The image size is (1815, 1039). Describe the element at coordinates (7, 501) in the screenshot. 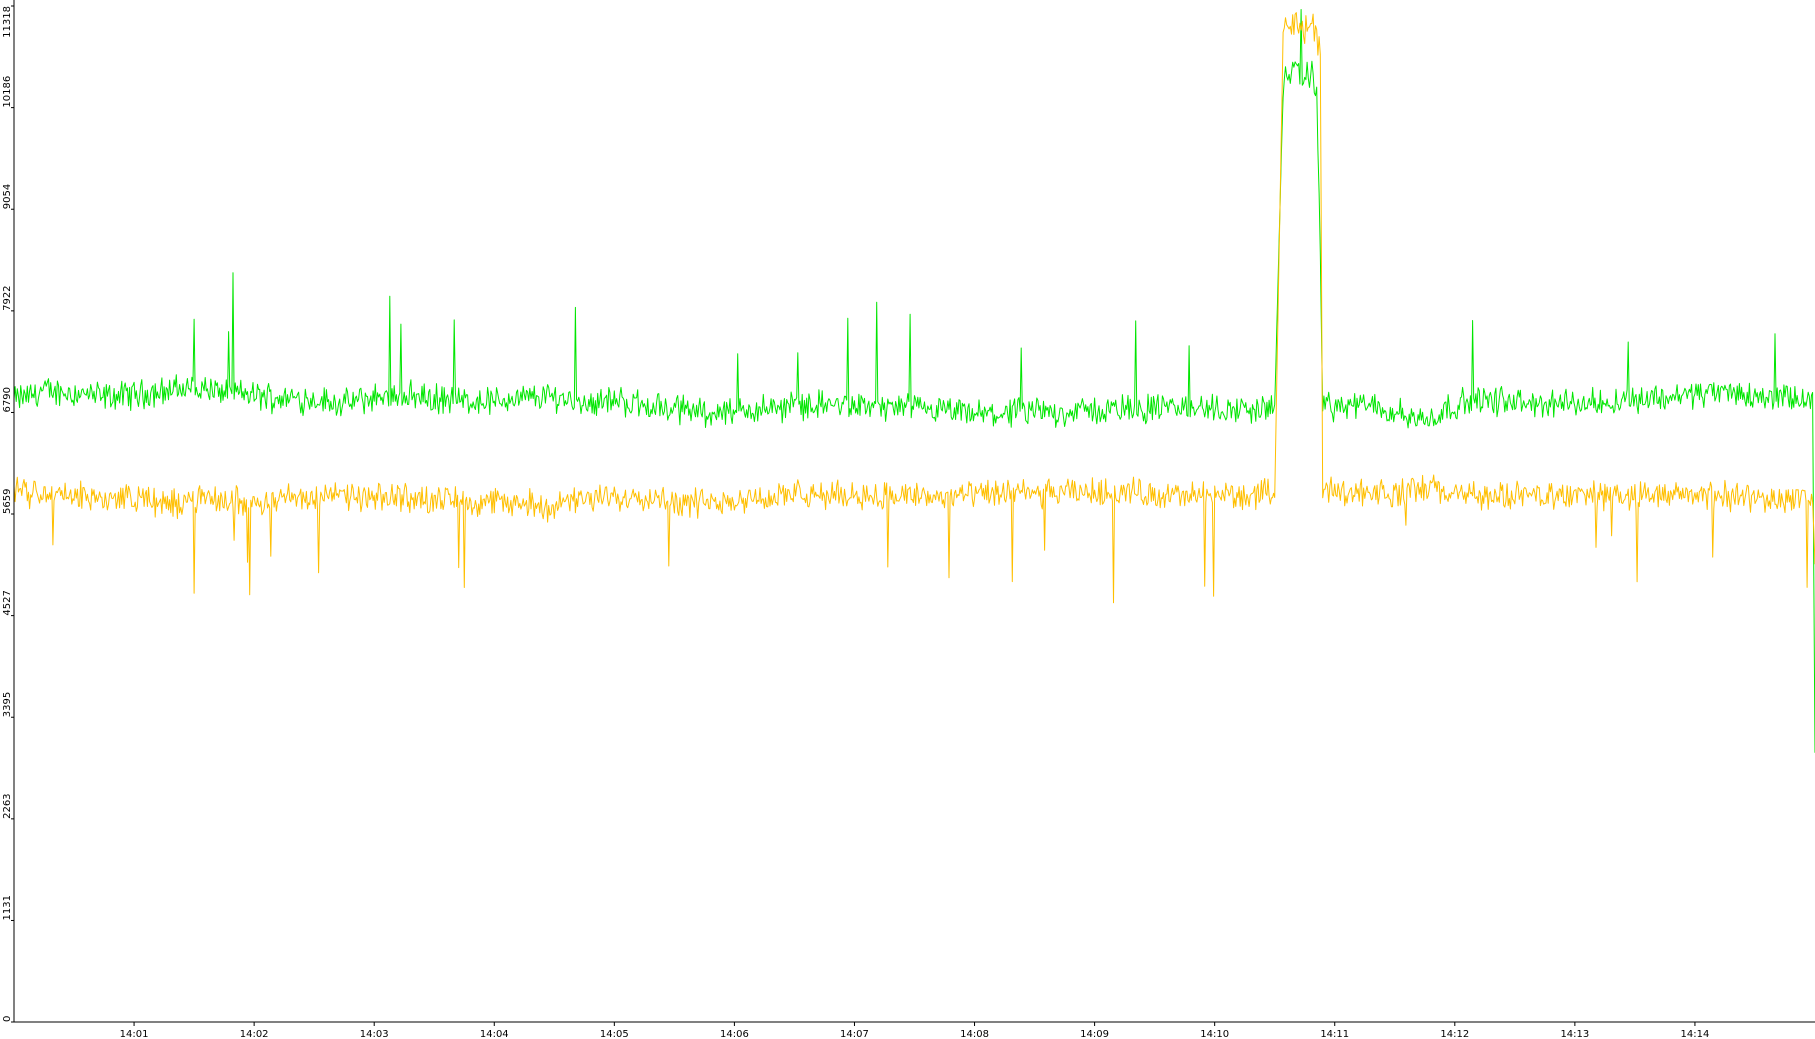

I see `y-tick-label: 5659` at that location.